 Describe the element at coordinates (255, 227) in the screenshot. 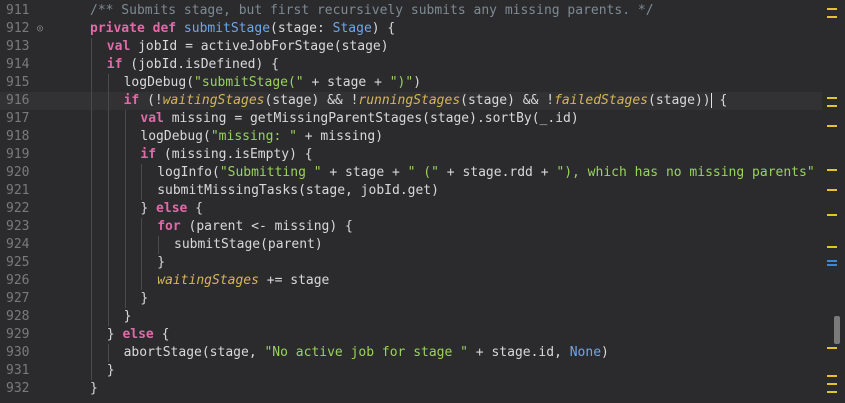

I see `code-text: for (parent <- missing) {` at that location.